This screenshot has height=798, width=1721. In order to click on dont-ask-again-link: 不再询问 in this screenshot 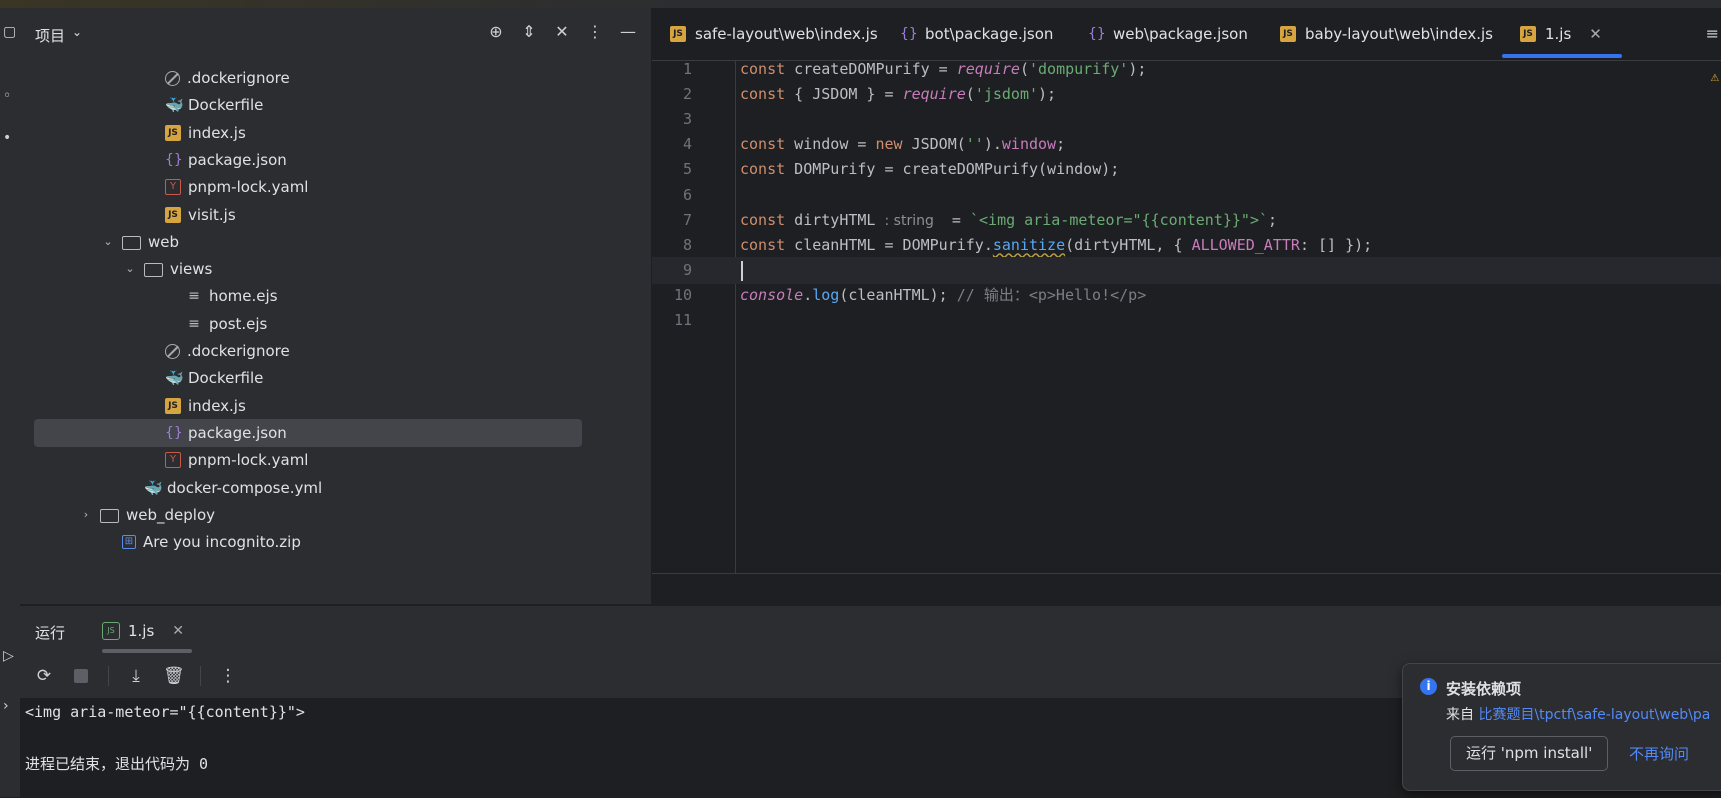, I will do `click(1659, 753)`.